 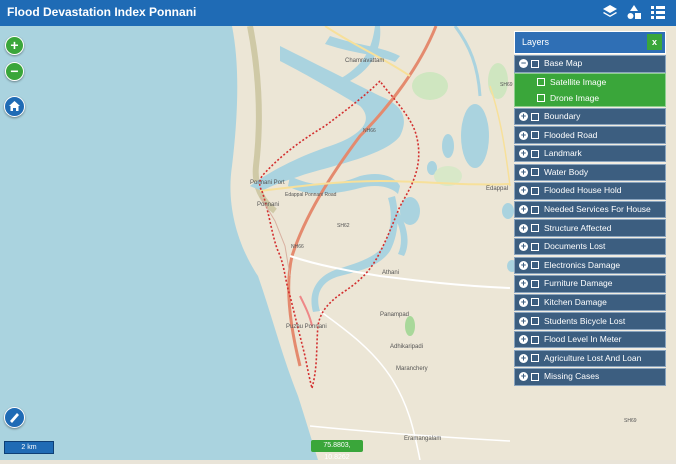 I want to click on layer-row: + Documents Lost, so click(x=590, y=247).